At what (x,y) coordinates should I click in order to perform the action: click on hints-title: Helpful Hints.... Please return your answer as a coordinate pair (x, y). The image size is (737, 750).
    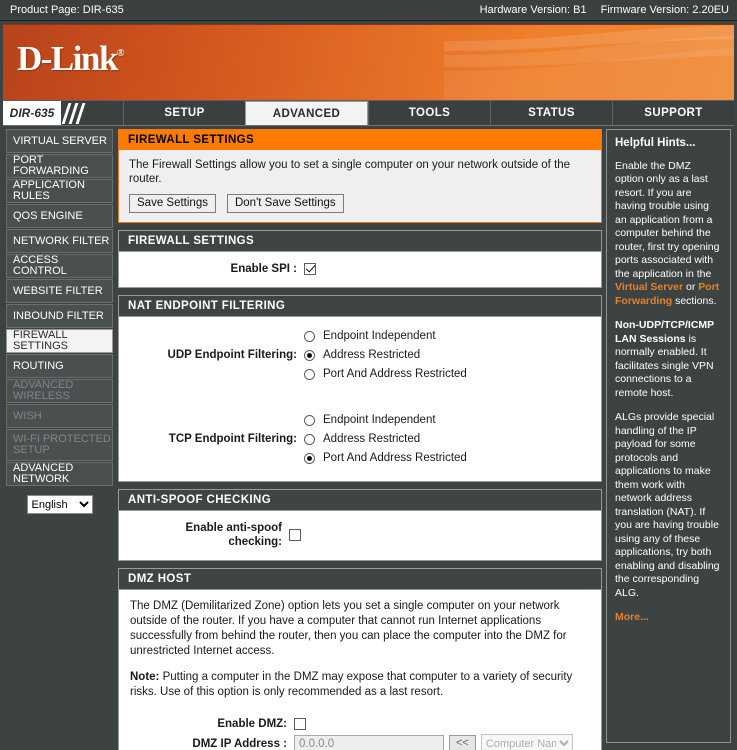
    Looking at the image, I should click on (655, 143).